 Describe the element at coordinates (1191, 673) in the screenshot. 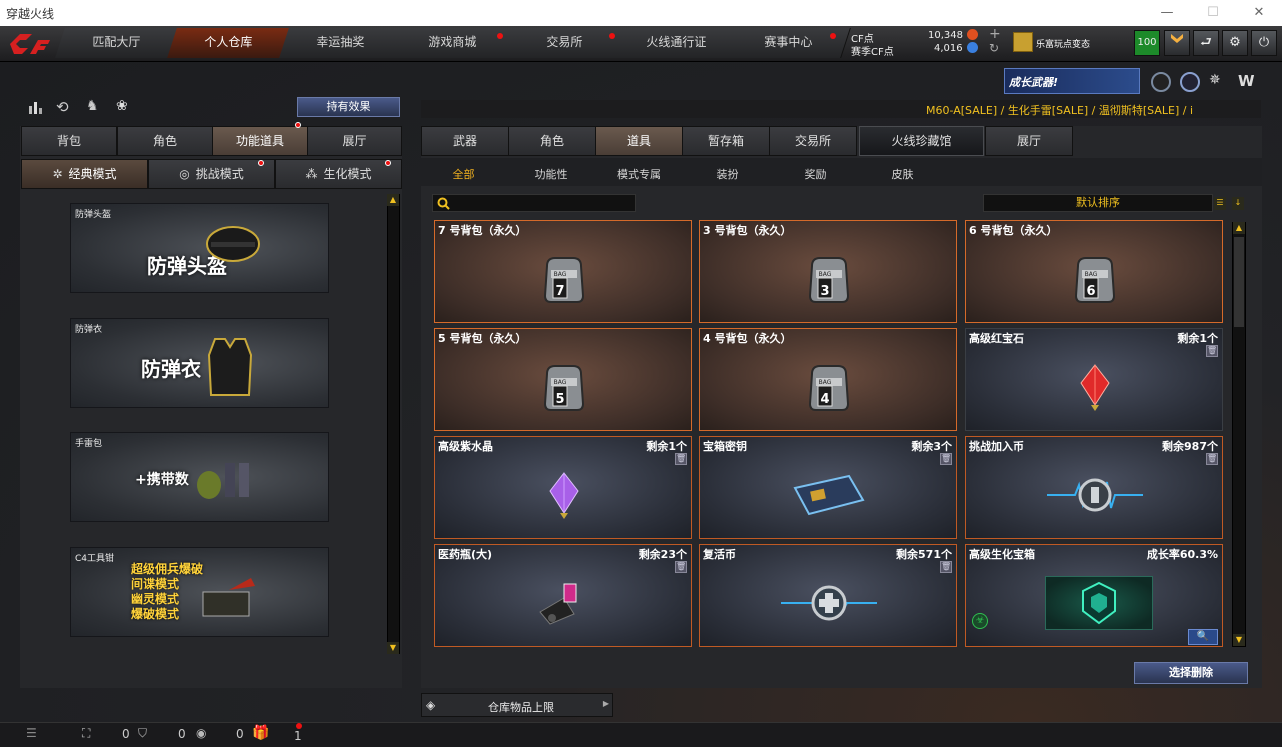

I see `select-delete-button: 选择删除` at that location.